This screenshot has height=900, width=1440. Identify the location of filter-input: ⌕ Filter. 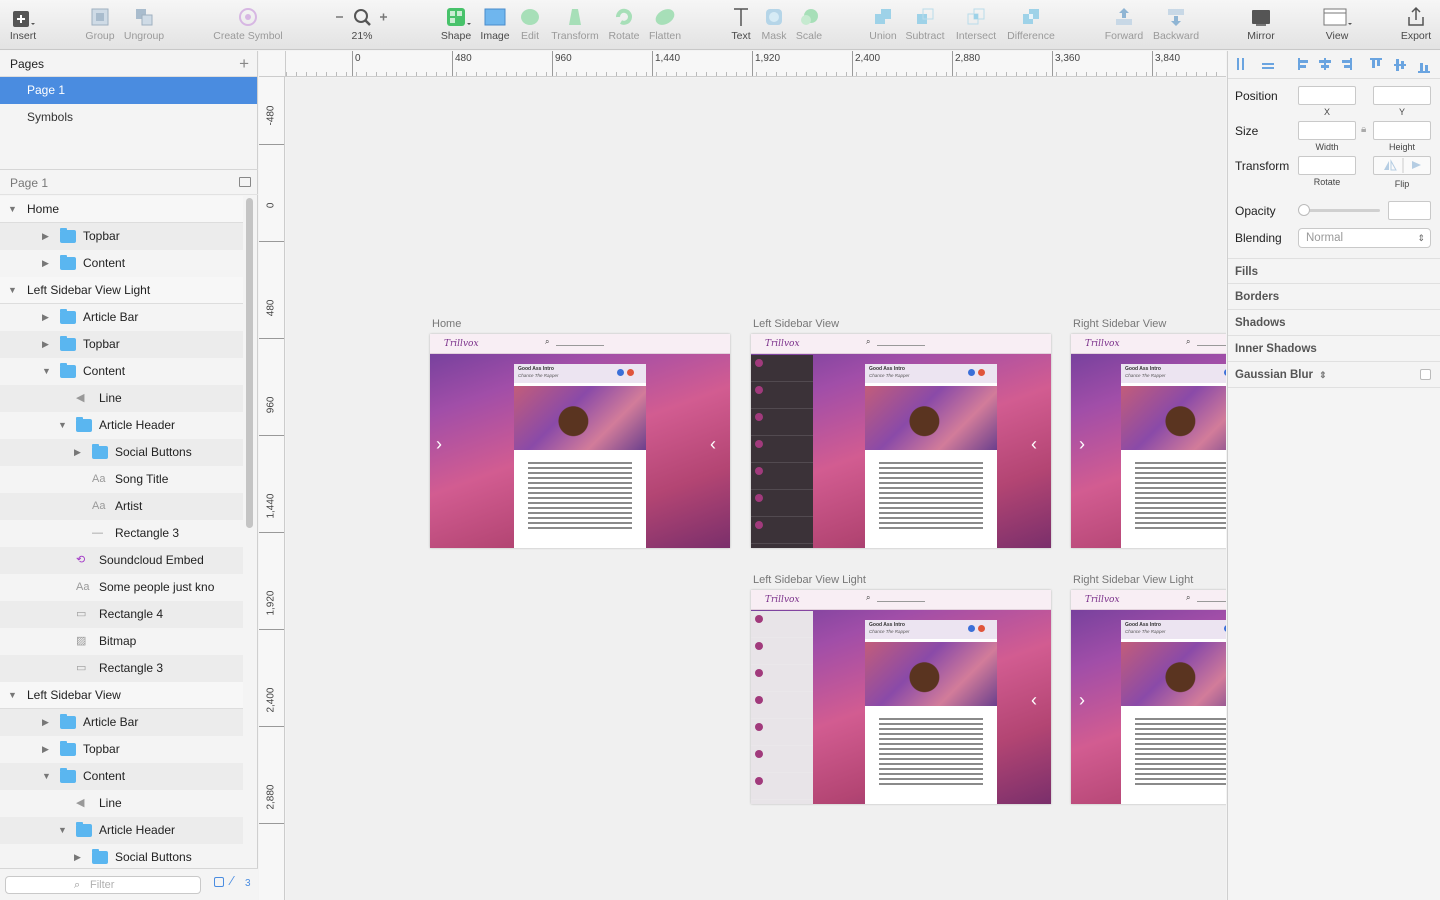
(103, 885).